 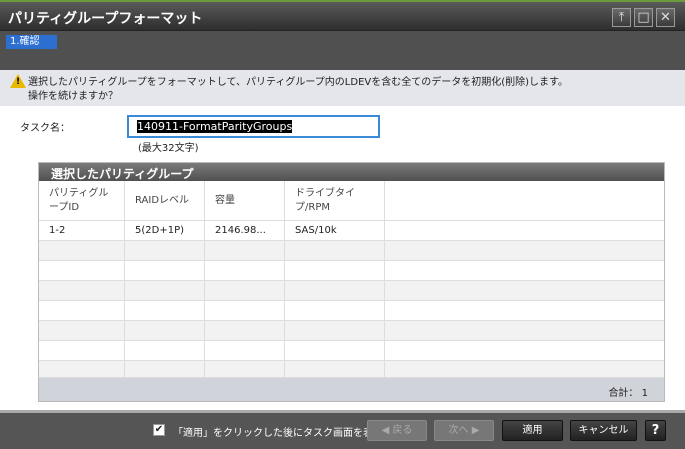 I want to click on column-header: RAIDレベル, so click(x=165, y=200).